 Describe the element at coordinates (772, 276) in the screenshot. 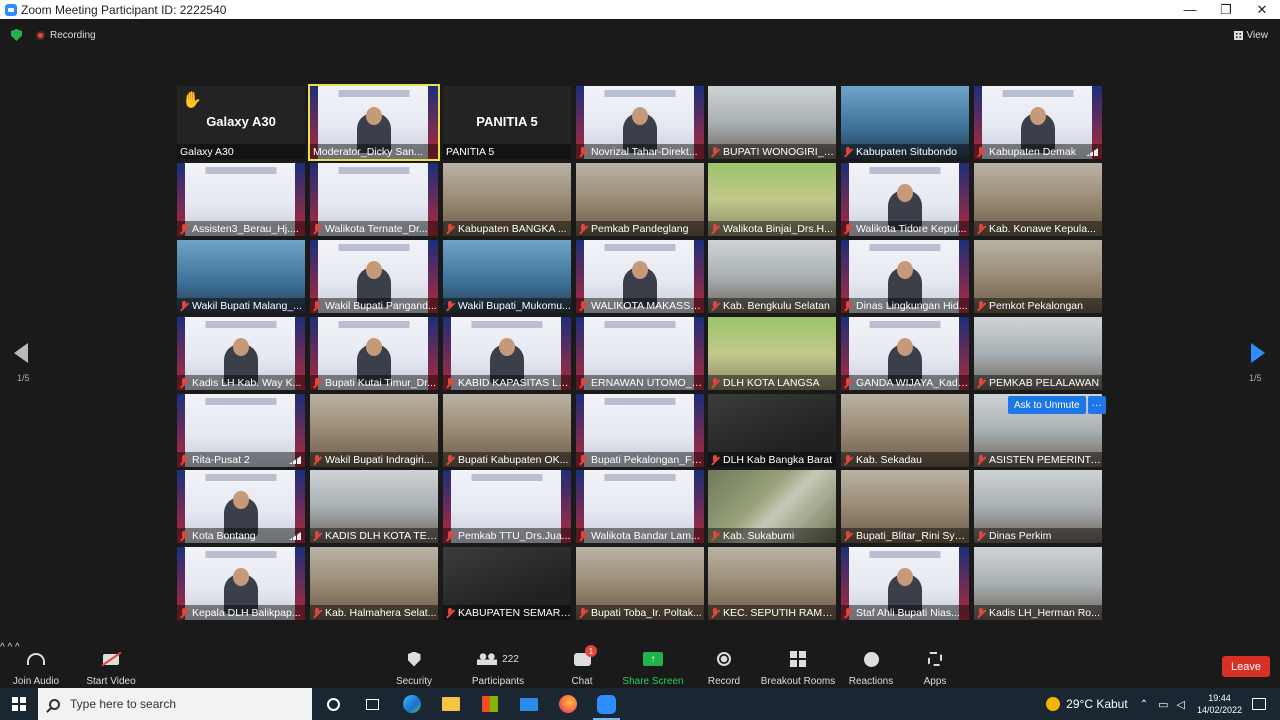

I see `video-tile: Kab. Bengkulu Selatan` at that location.